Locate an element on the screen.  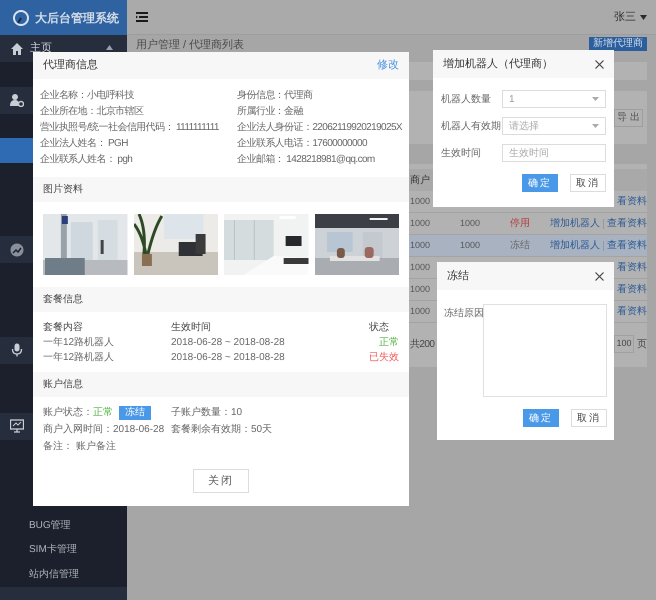
logo-icon is located at coordinates (21, 17).